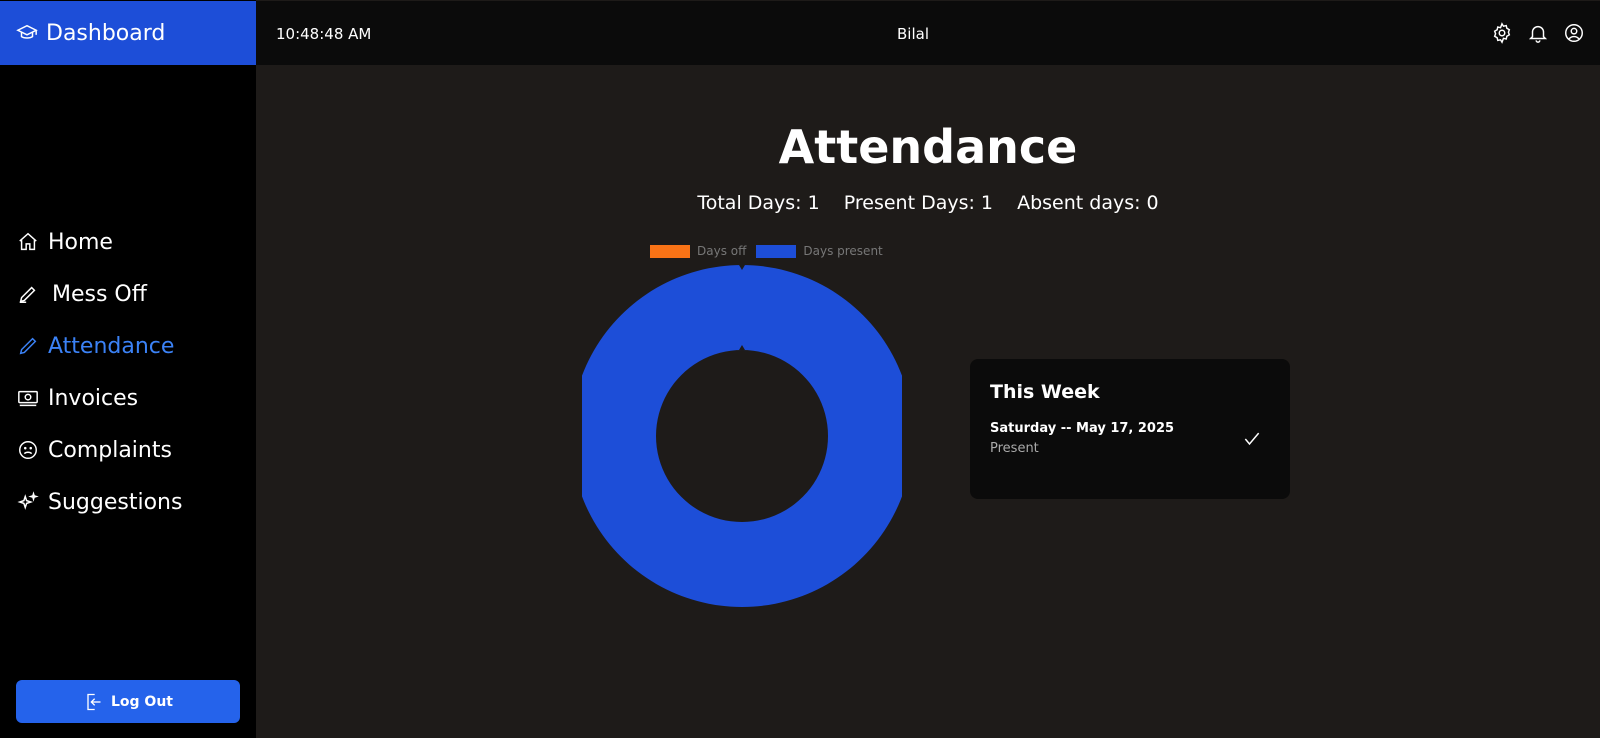  What do you see at coordinates (758, 203) in the screenshot?
I see `total-days: Total Days: 1` at bounding box center [758, 203].